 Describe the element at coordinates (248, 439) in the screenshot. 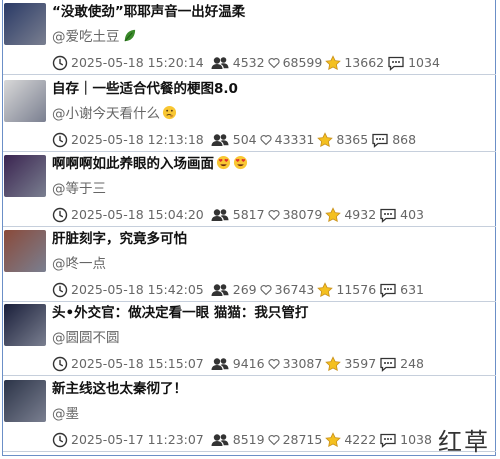

I see `viewer-count: 8519` at that location.